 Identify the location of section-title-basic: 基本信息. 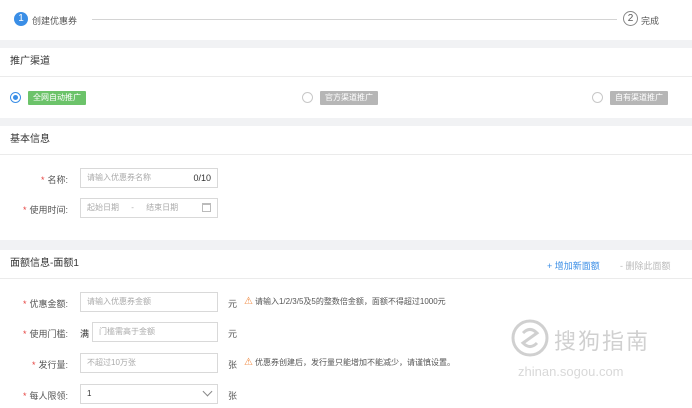
(346, 140).